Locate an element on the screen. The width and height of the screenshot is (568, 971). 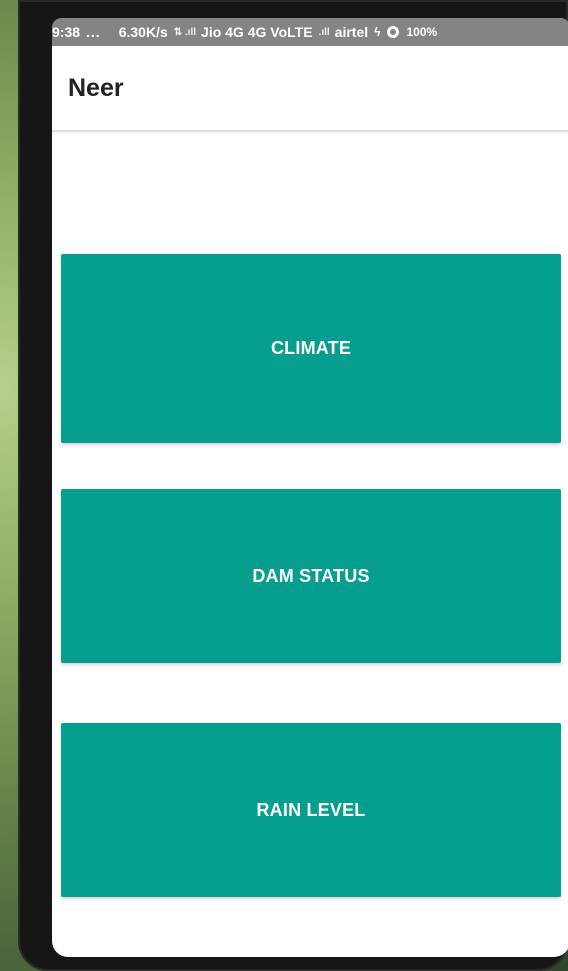
rain-level-button-label: RAIN LEVEL is located at coordinates (311, 809).